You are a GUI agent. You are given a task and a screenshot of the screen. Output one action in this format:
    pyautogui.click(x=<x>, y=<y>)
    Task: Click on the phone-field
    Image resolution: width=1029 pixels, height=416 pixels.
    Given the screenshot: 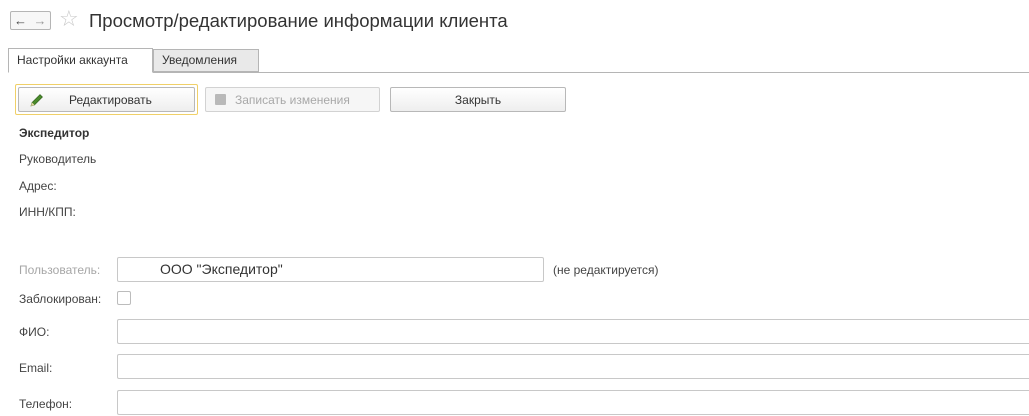 What is the action you would take?
    pyautogui.click(x=573, y=402)
    